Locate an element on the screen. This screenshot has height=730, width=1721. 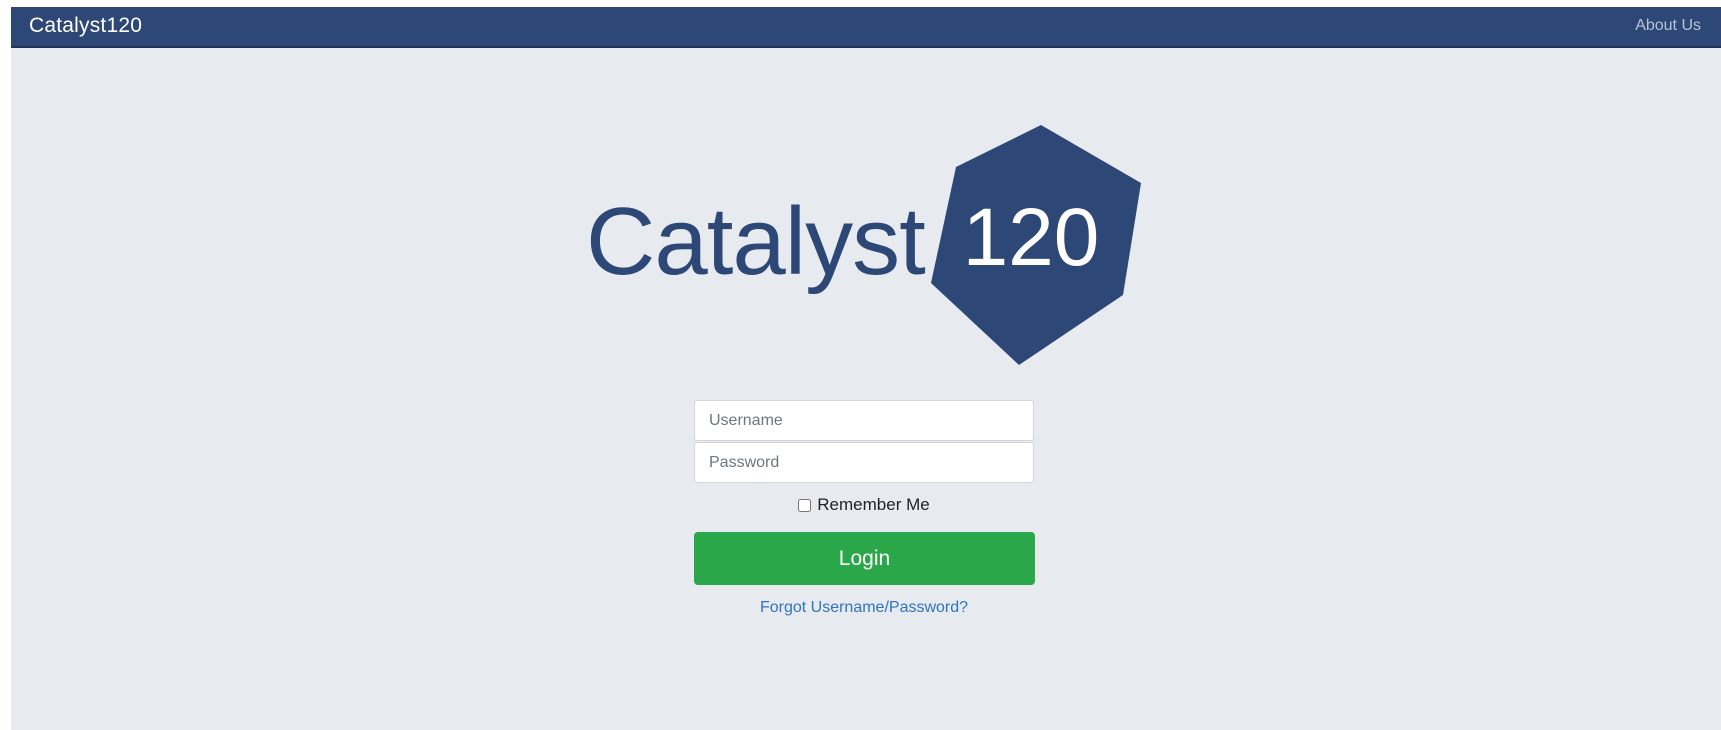
username-input is located at coordinates (864, 420).